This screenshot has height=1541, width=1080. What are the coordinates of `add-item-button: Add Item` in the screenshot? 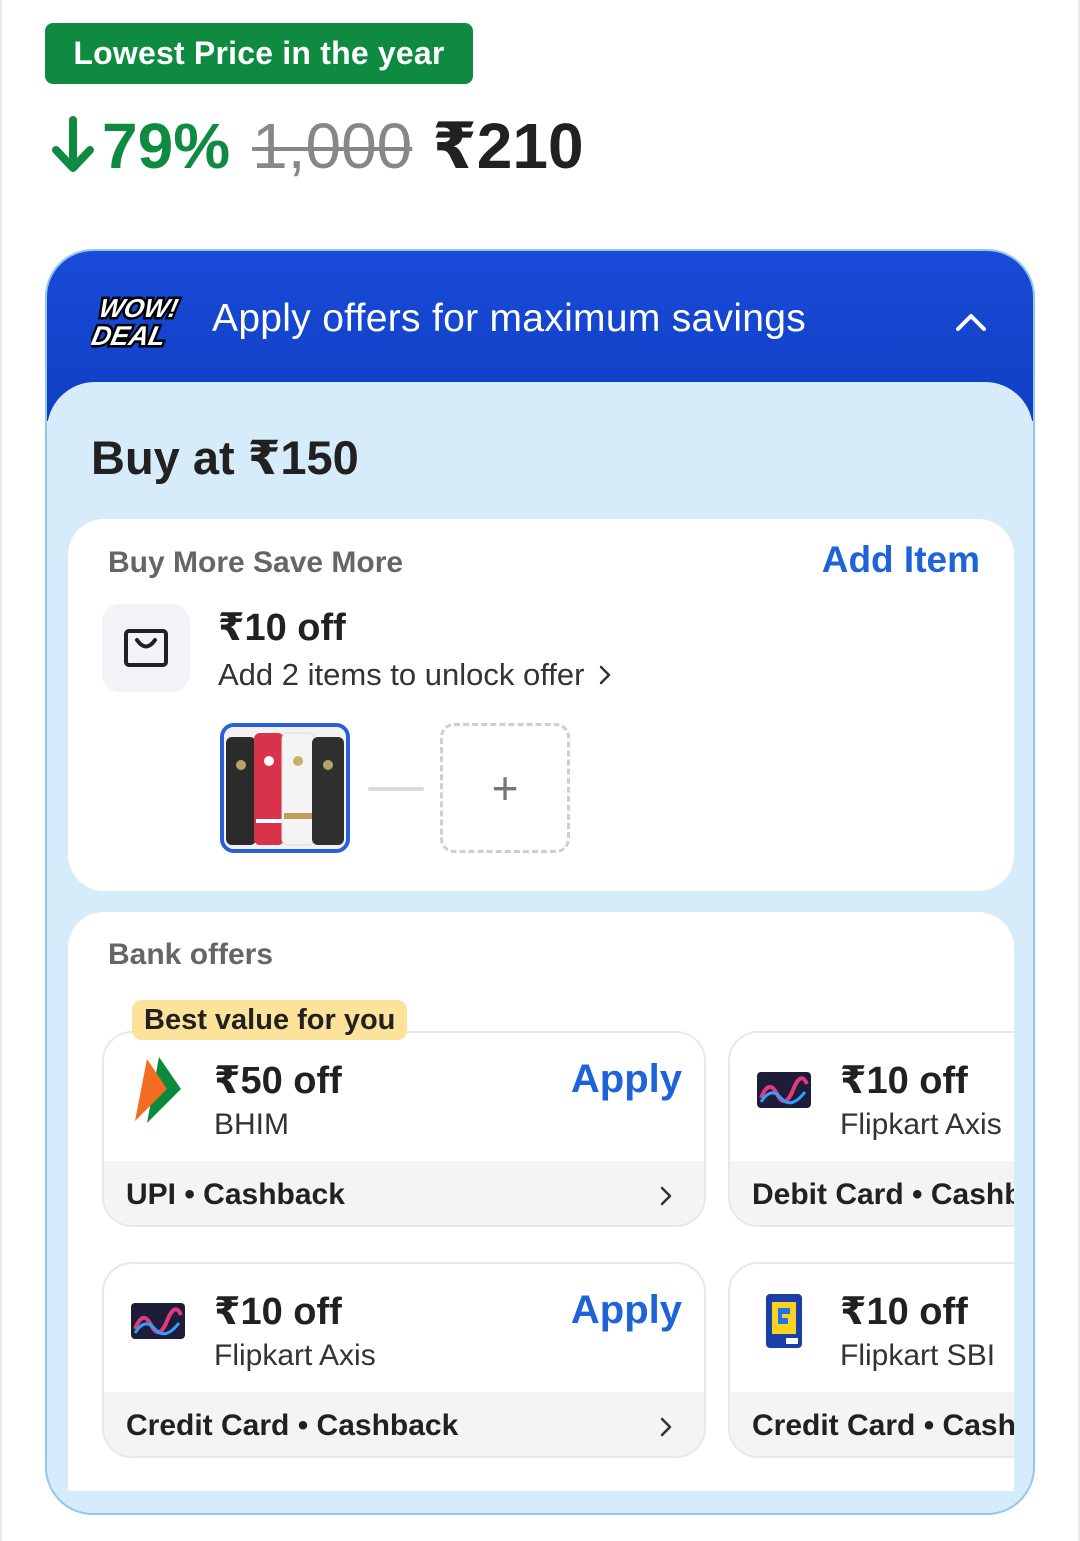 It's located at (901, 560).